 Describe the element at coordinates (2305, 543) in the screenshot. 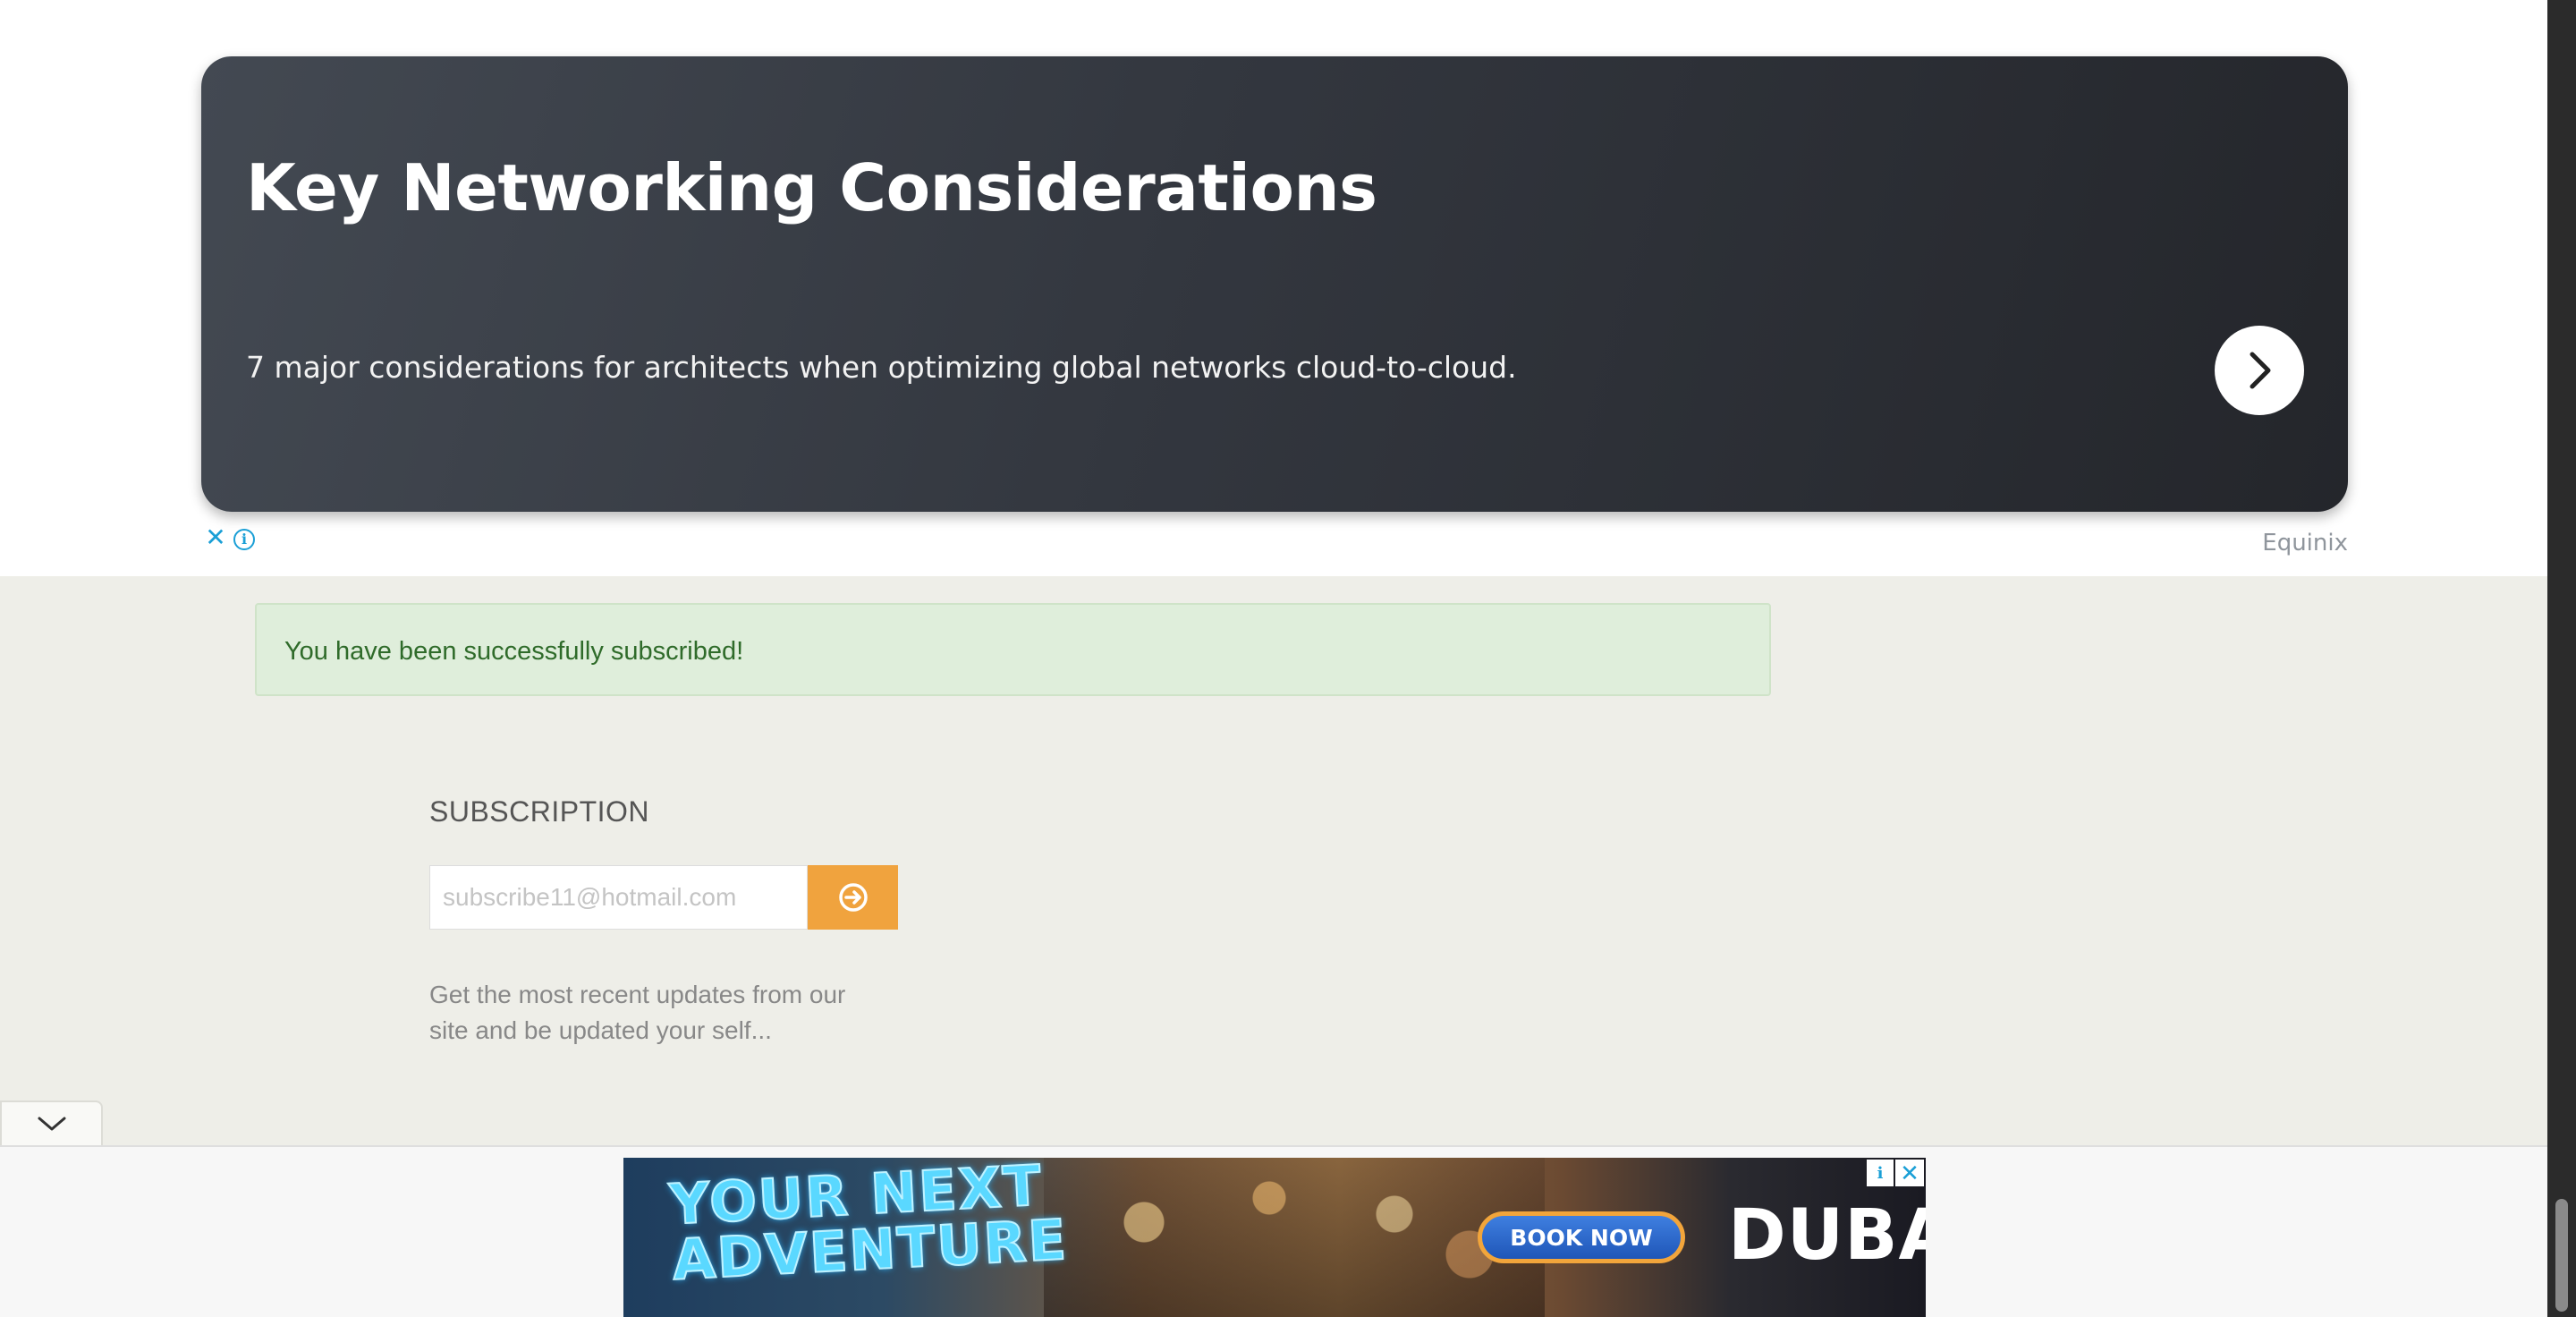

I see `ad-sponsor-label: Equinix` at that location.